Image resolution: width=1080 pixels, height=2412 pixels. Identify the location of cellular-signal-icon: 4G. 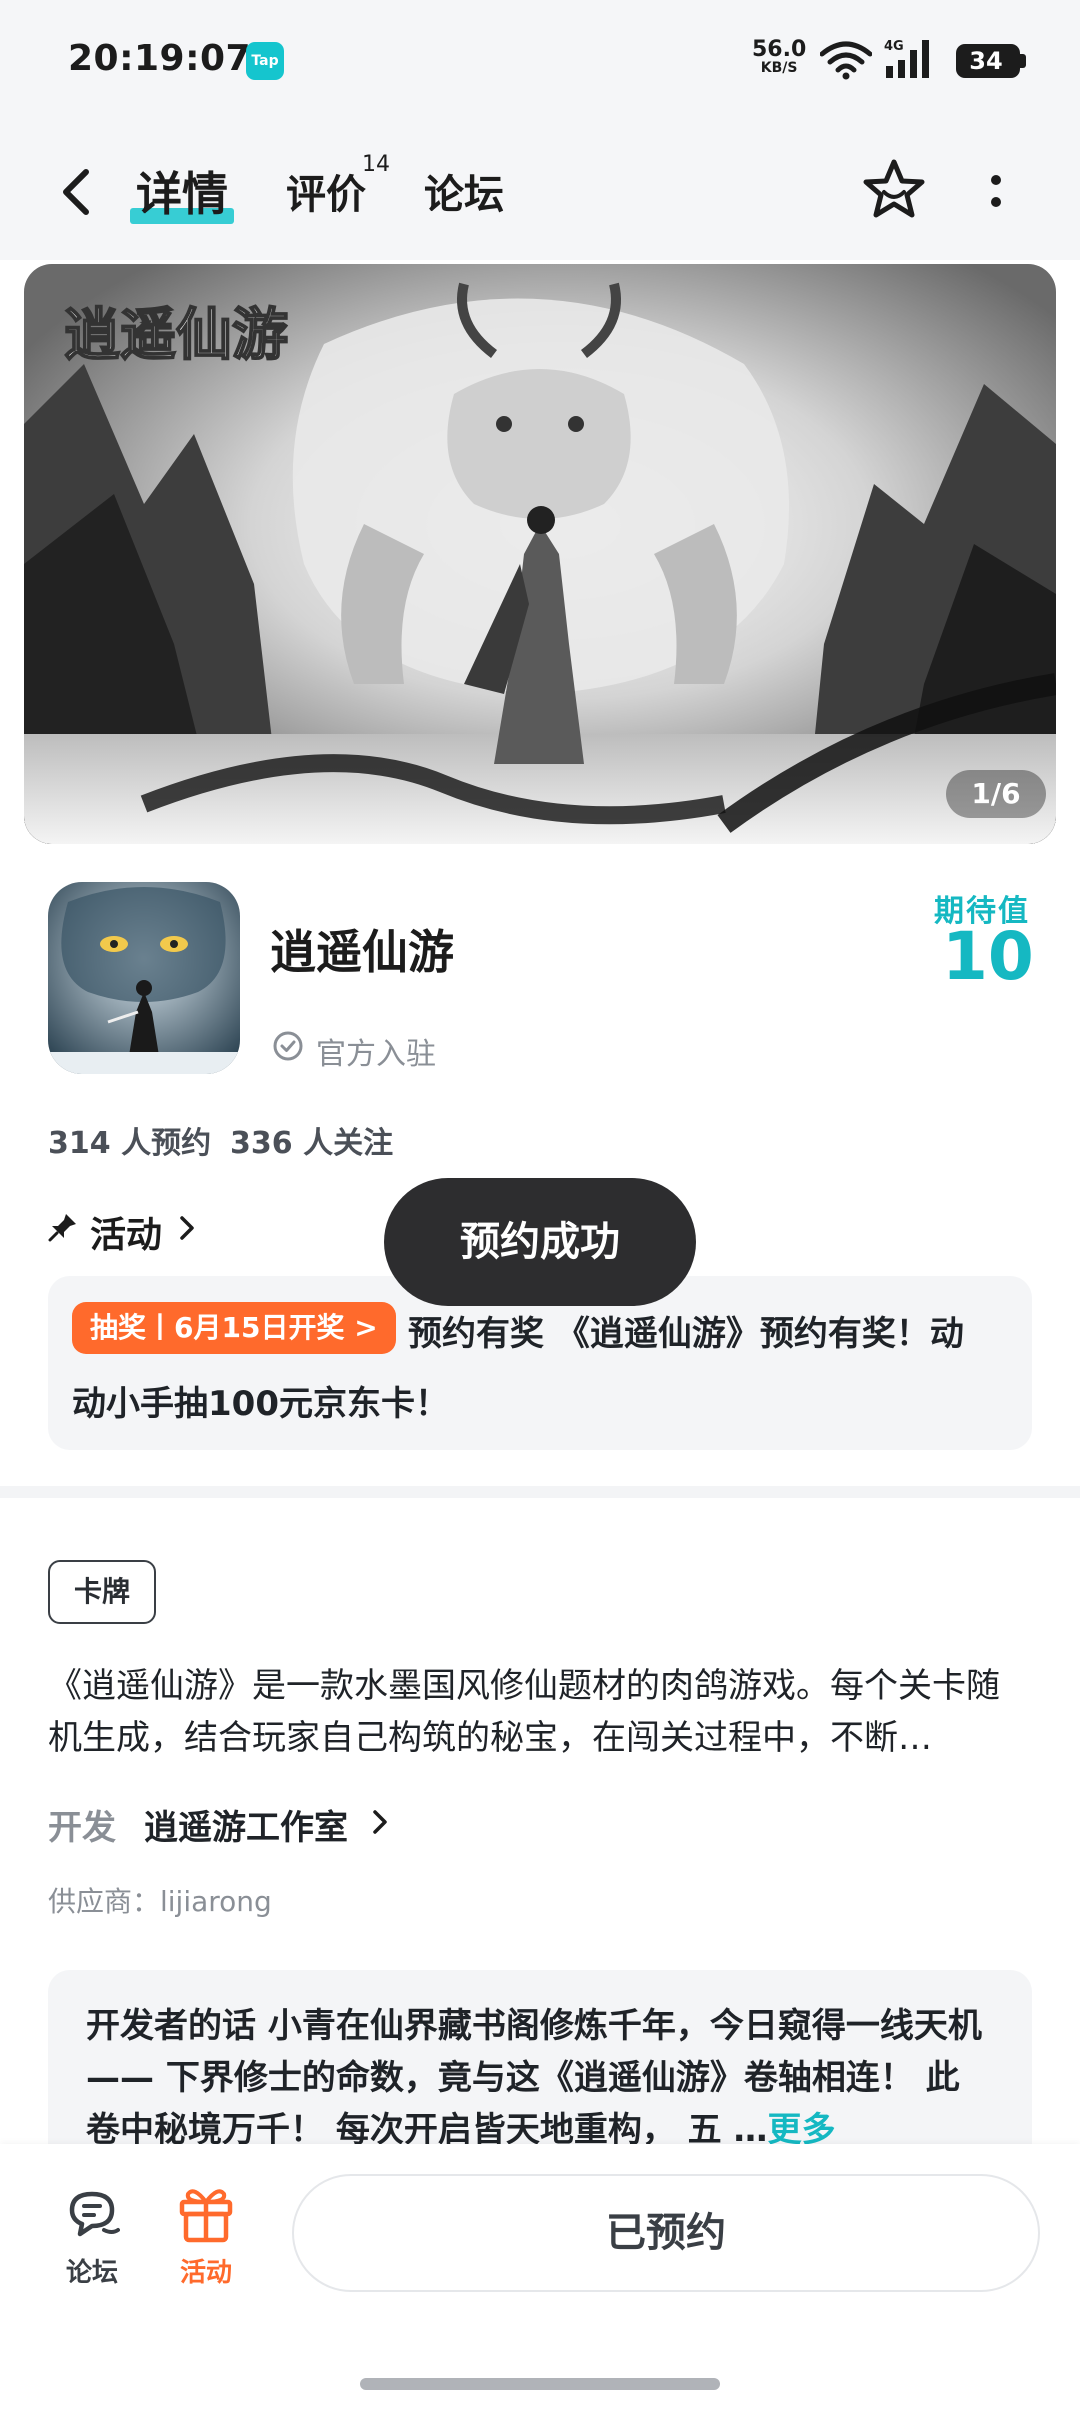
(906, 58).